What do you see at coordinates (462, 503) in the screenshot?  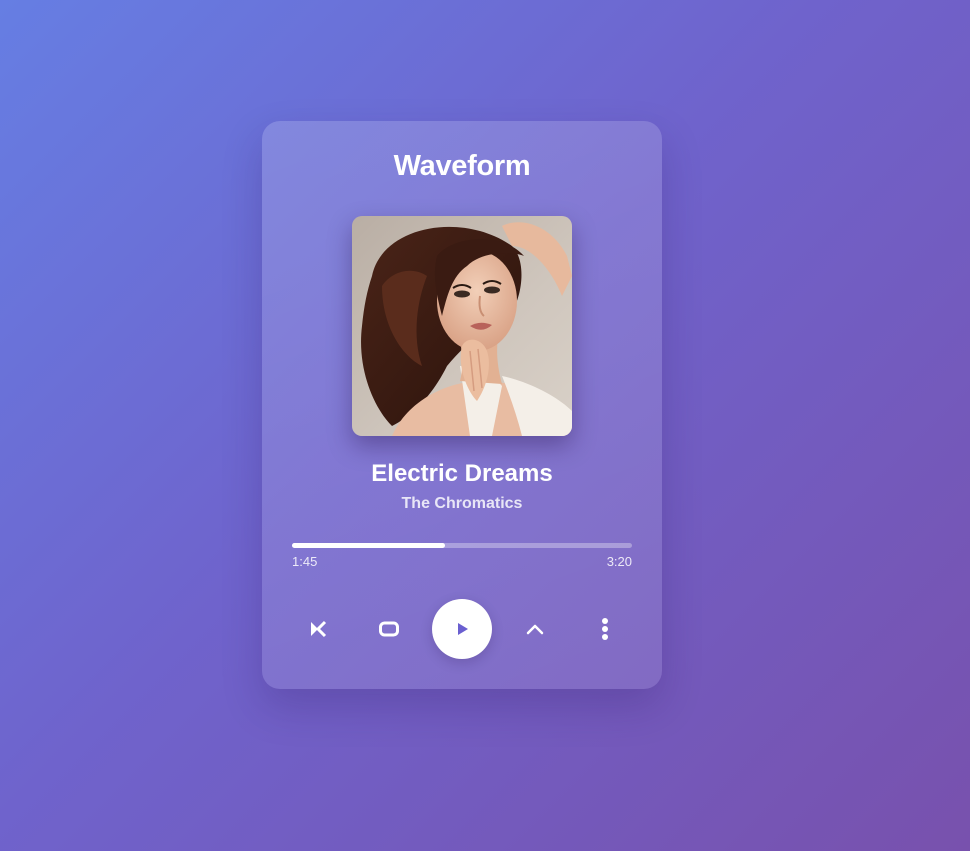 I see `track-artist: The Chromatics` at bounding box center [462, 503].